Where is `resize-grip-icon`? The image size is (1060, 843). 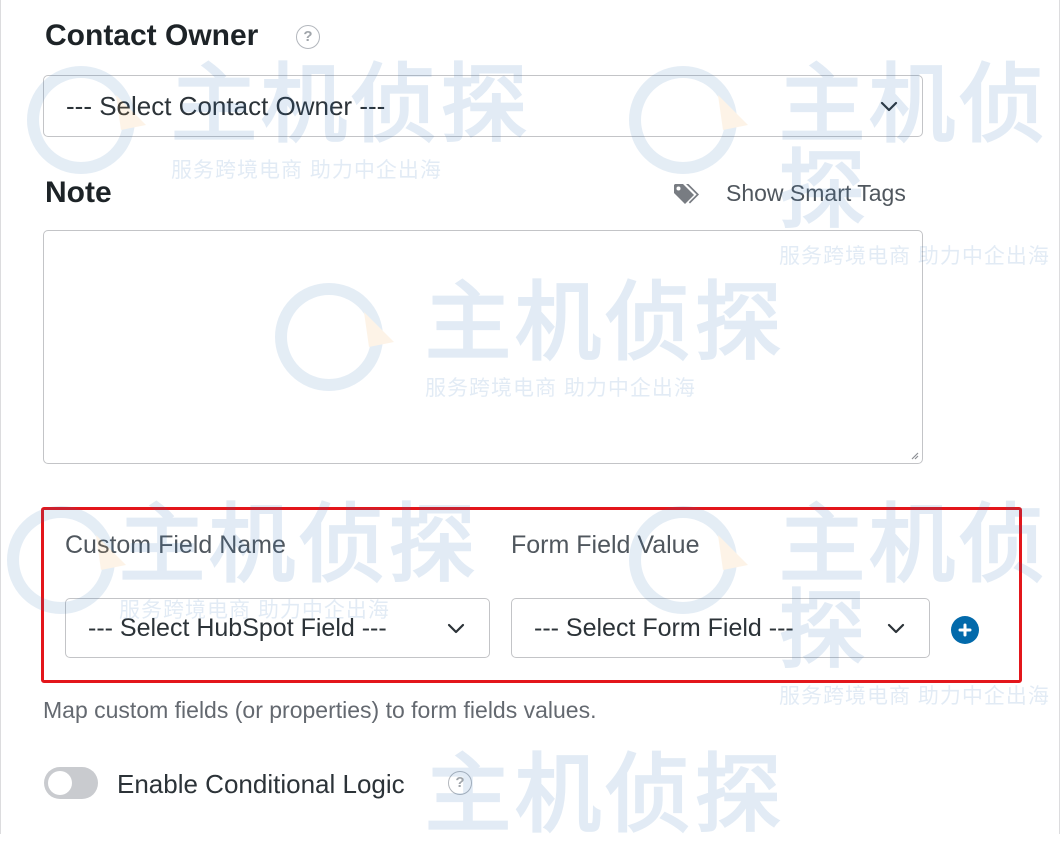 resize-grip-icon is located at coordinates (914, 455).